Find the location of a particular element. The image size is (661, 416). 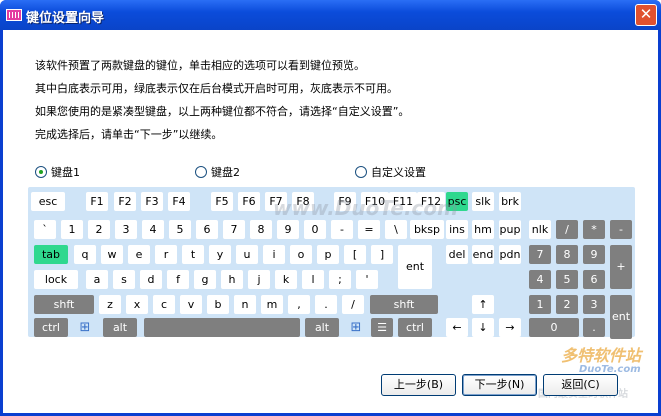

radio-keyboard2: 键盘2 is located at coordinates (217, 172).